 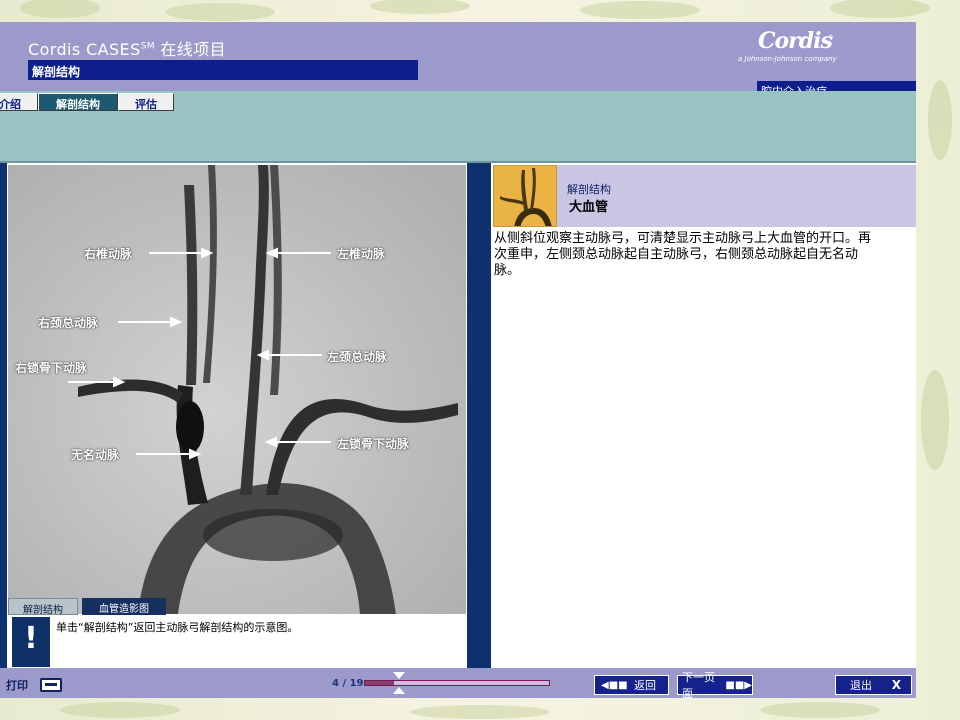 What do you see at coordinates (223, 70) in the screenshot?
I see `section-title: 解剖结构` at bounding box center [223, 70].